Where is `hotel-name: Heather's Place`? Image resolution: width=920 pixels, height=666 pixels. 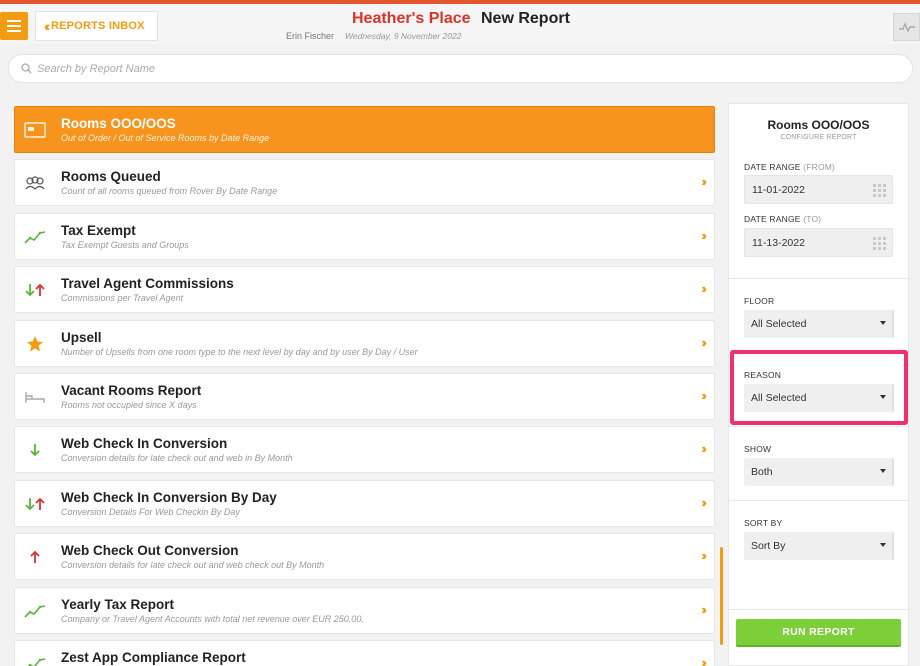
hotel-name: Heather's Place is located at coordinates (411, 18).